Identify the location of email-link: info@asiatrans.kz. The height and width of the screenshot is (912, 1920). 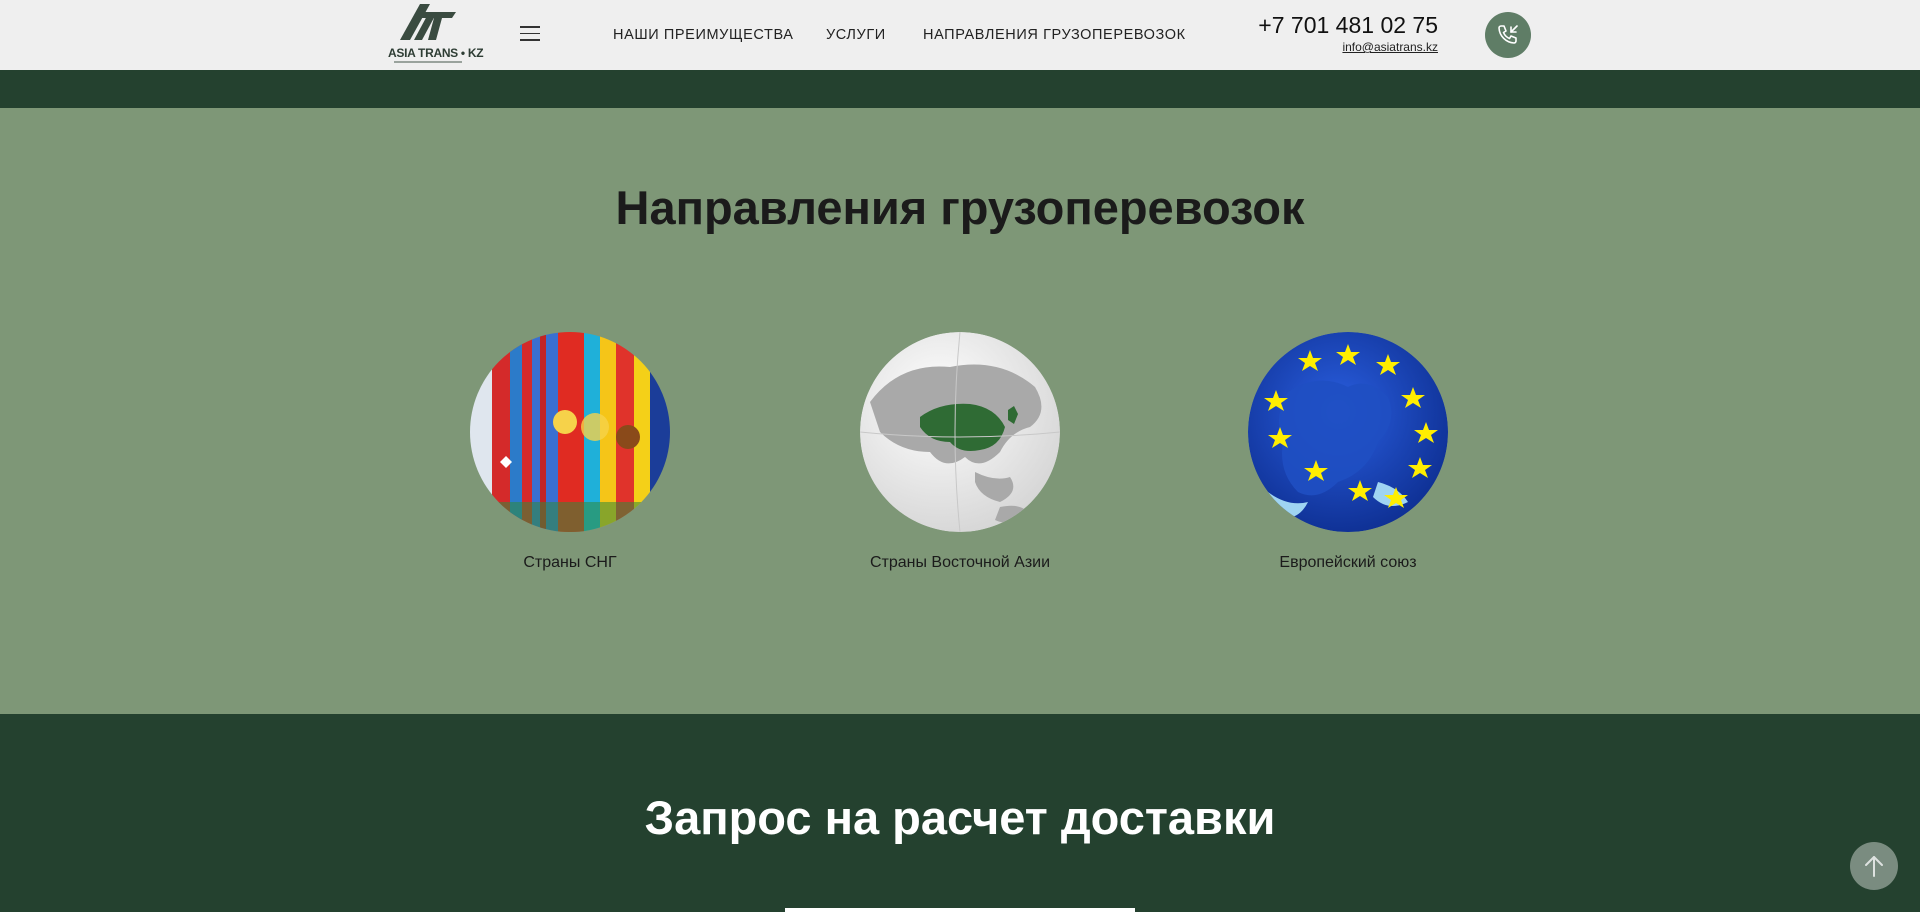
(1364, 47).